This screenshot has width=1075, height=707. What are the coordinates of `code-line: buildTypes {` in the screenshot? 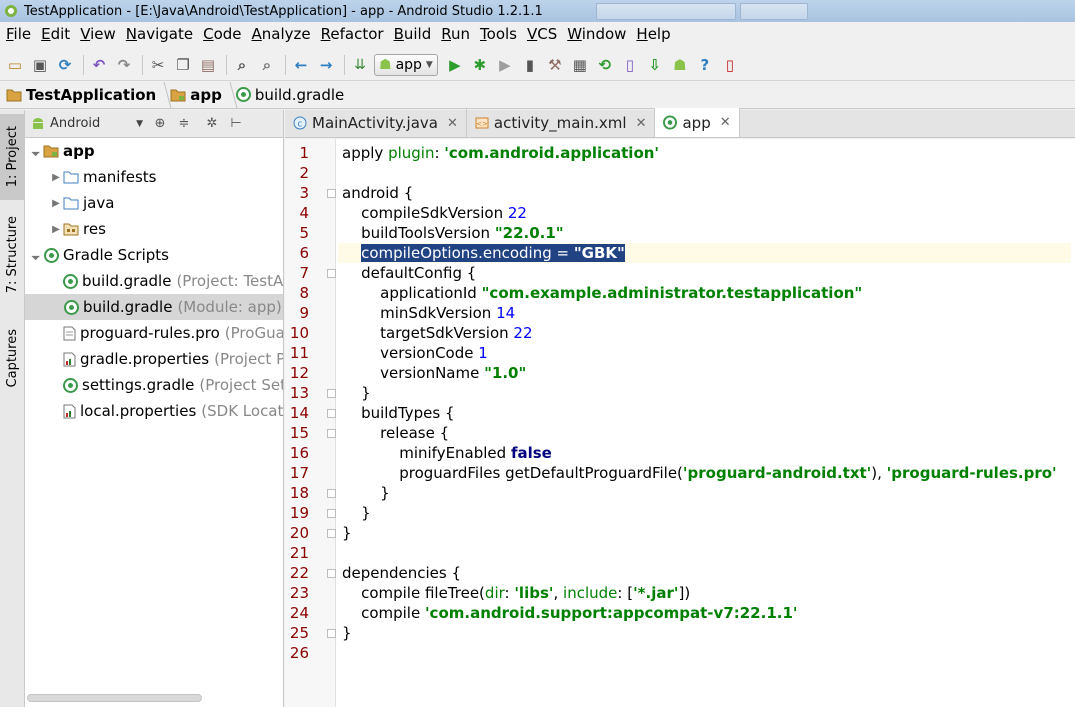 It's located at (708, 413).